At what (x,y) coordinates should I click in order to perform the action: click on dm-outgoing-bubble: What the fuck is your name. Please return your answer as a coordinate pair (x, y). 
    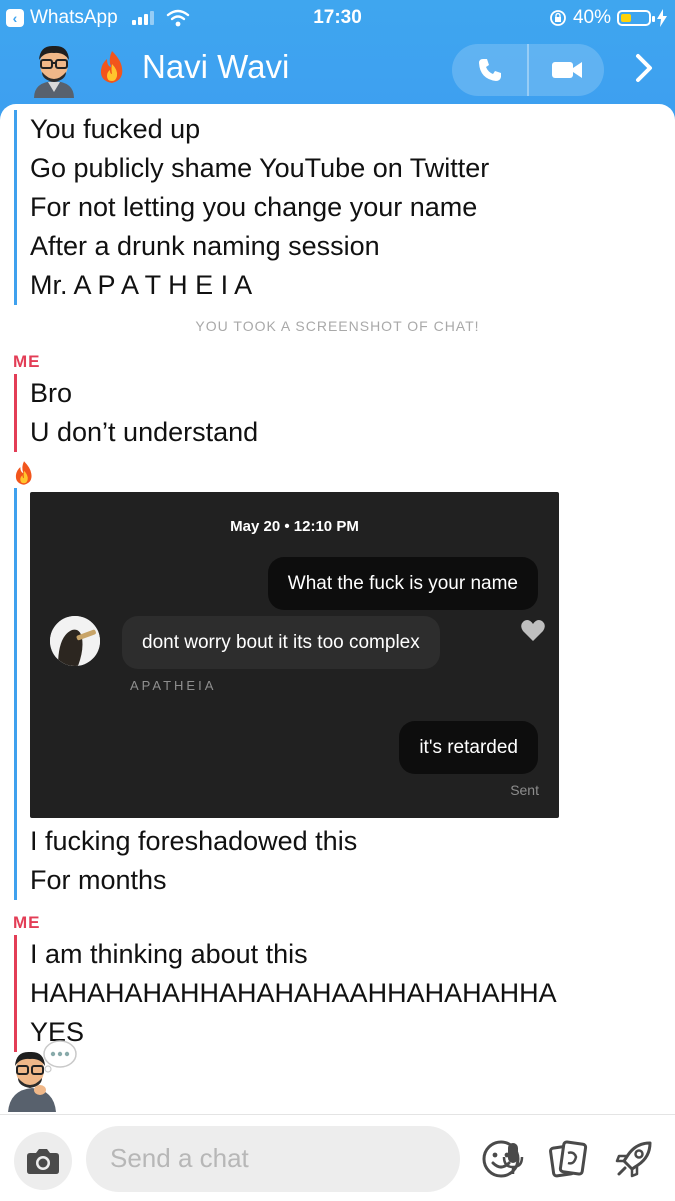
    Looking at the image, I should click on (402, 583).